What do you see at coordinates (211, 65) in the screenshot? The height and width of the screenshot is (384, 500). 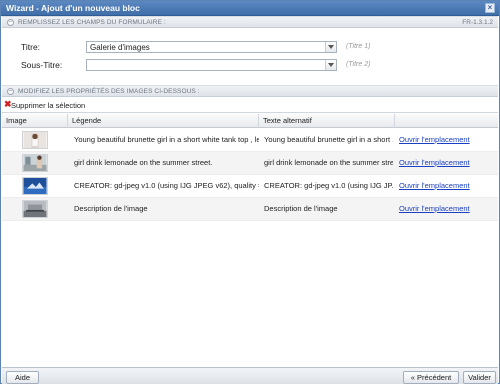 I see `sous-titre-select` at bounding box center [211, 65].